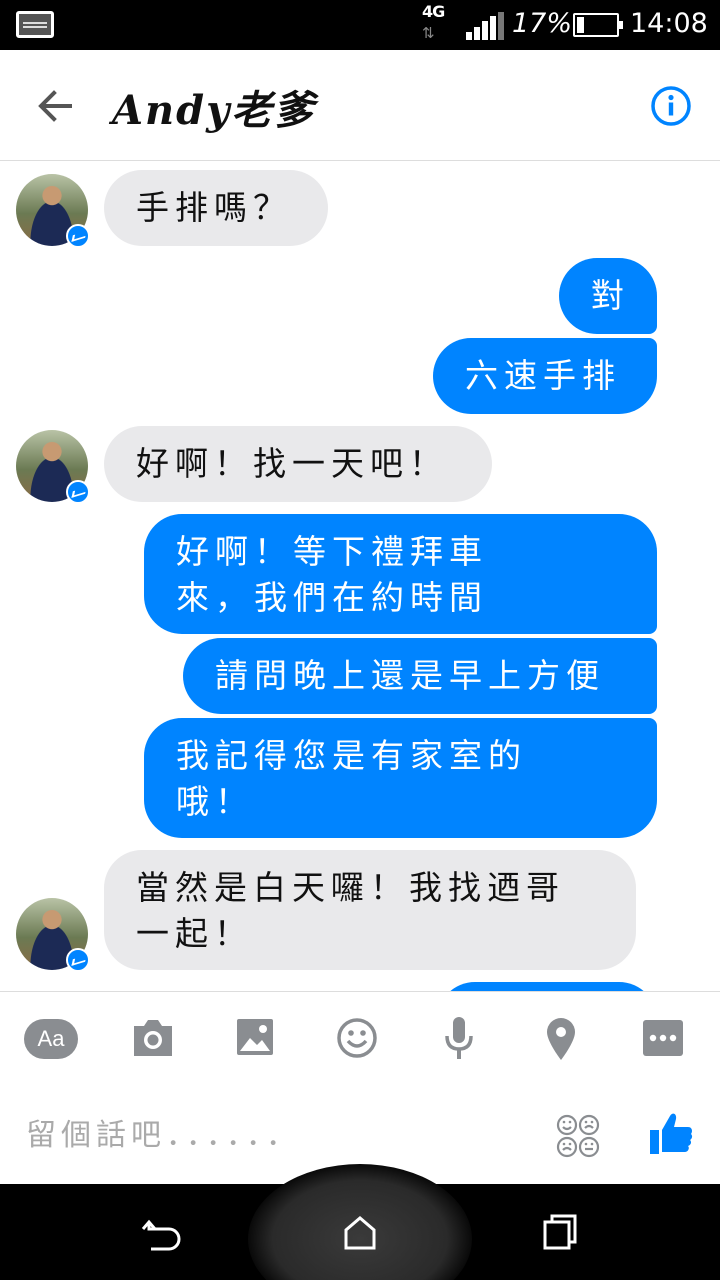  What do you see at coordinates (332, 551) in the screenshot?
I see `message-text-line: 好啊！等下禮拜車` at bounding box center [332, 551].